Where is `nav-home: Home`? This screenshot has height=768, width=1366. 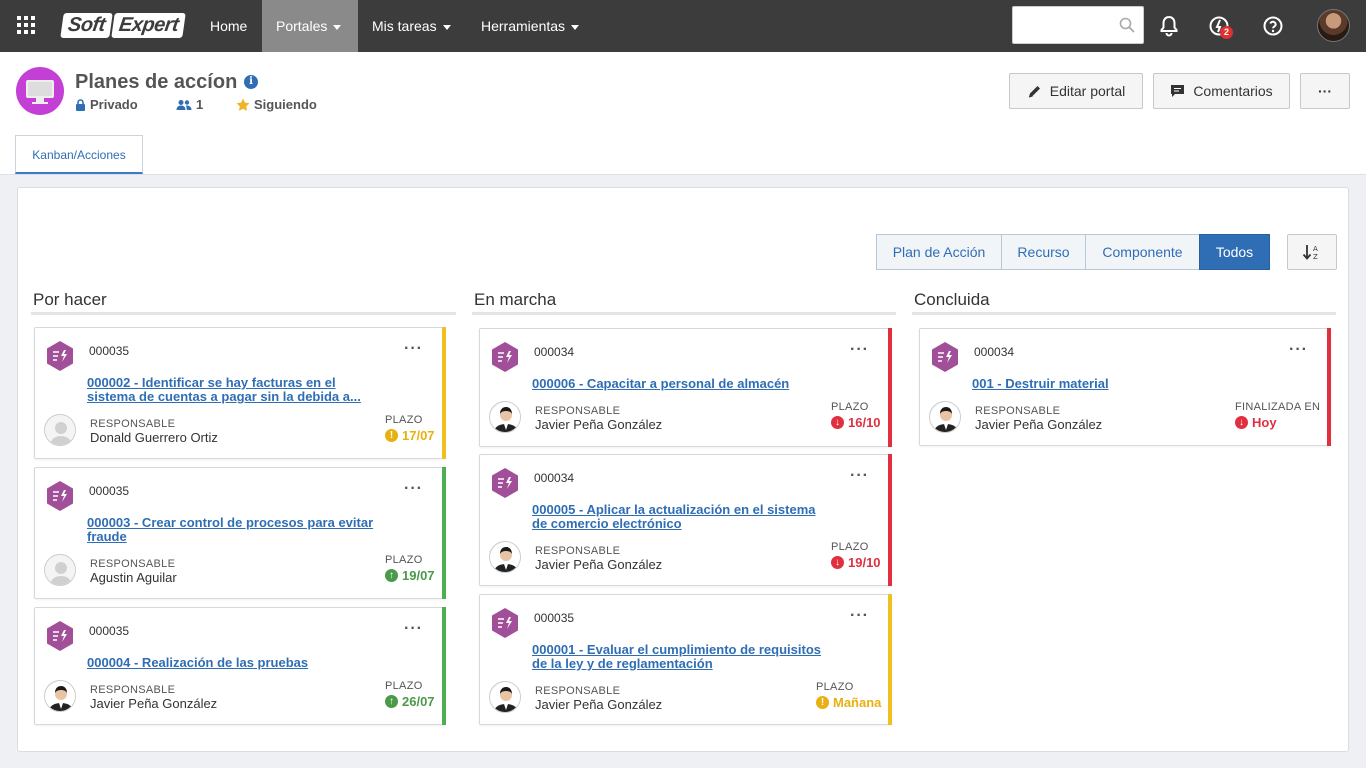 nav-home: Home is located at coordinates (228, 26).